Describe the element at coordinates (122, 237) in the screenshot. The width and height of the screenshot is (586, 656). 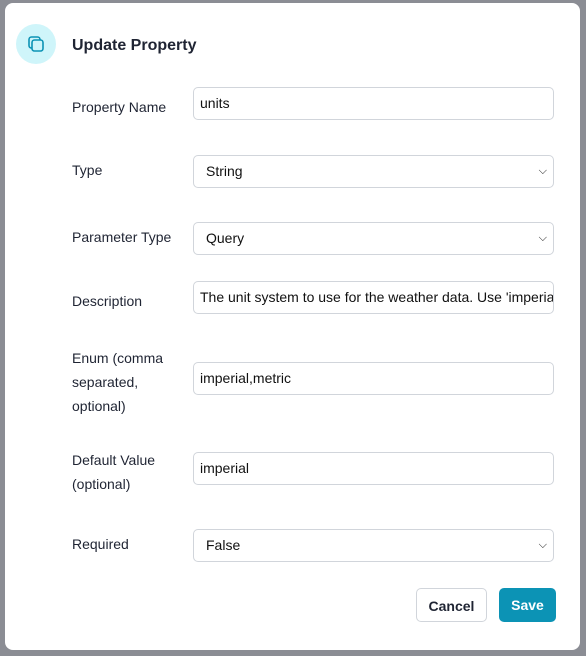
I see `parameter-type-label: Parameter Type` at that location.